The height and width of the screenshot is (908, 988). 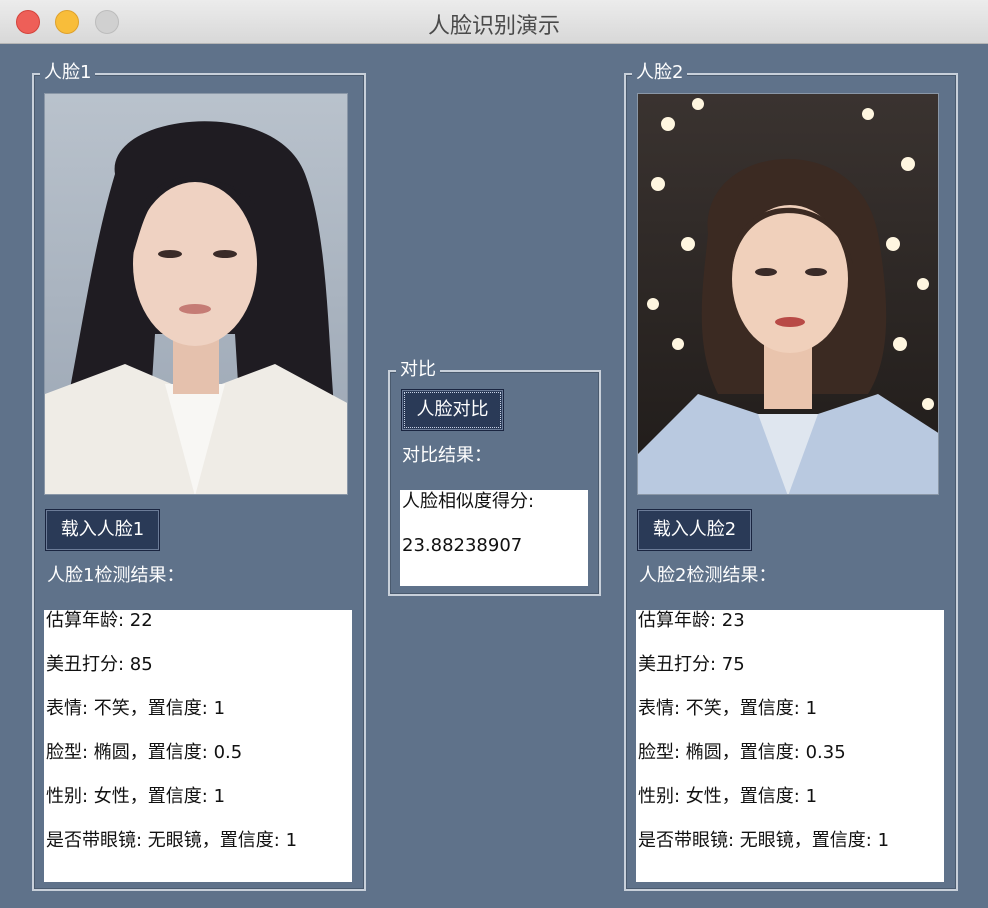 What do you see at coordinates (452, 410) in the screenshot?
I see `compare-faces-button: 人脸对比` at bounding box center [452, 410].